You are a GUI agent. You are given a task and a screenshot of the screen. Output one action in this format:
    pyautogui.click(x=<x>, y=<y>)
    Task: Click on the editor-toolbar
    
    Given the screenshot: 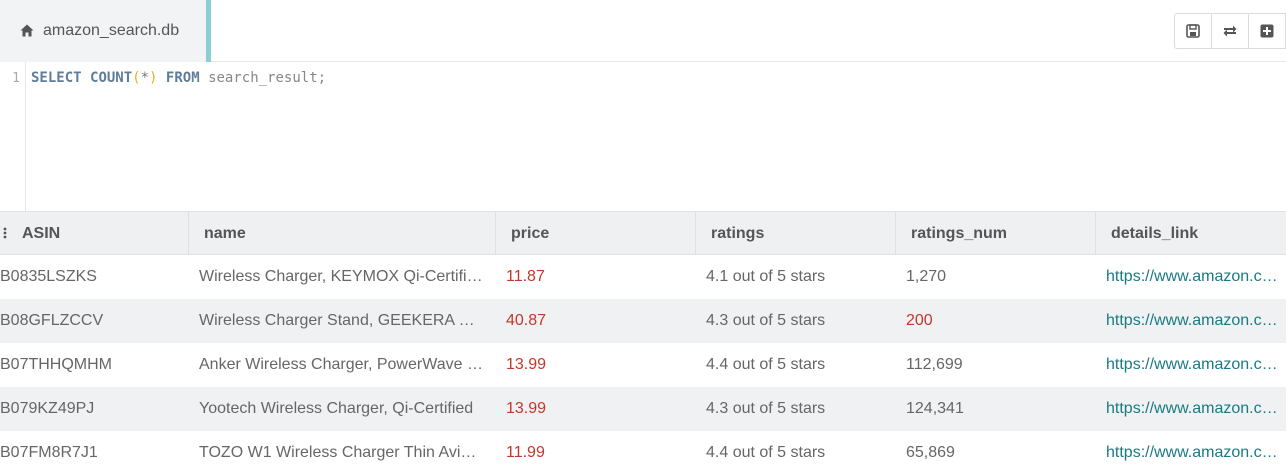 What is the action you would take?
    pyautogui.click(x=1230, y=31)
    